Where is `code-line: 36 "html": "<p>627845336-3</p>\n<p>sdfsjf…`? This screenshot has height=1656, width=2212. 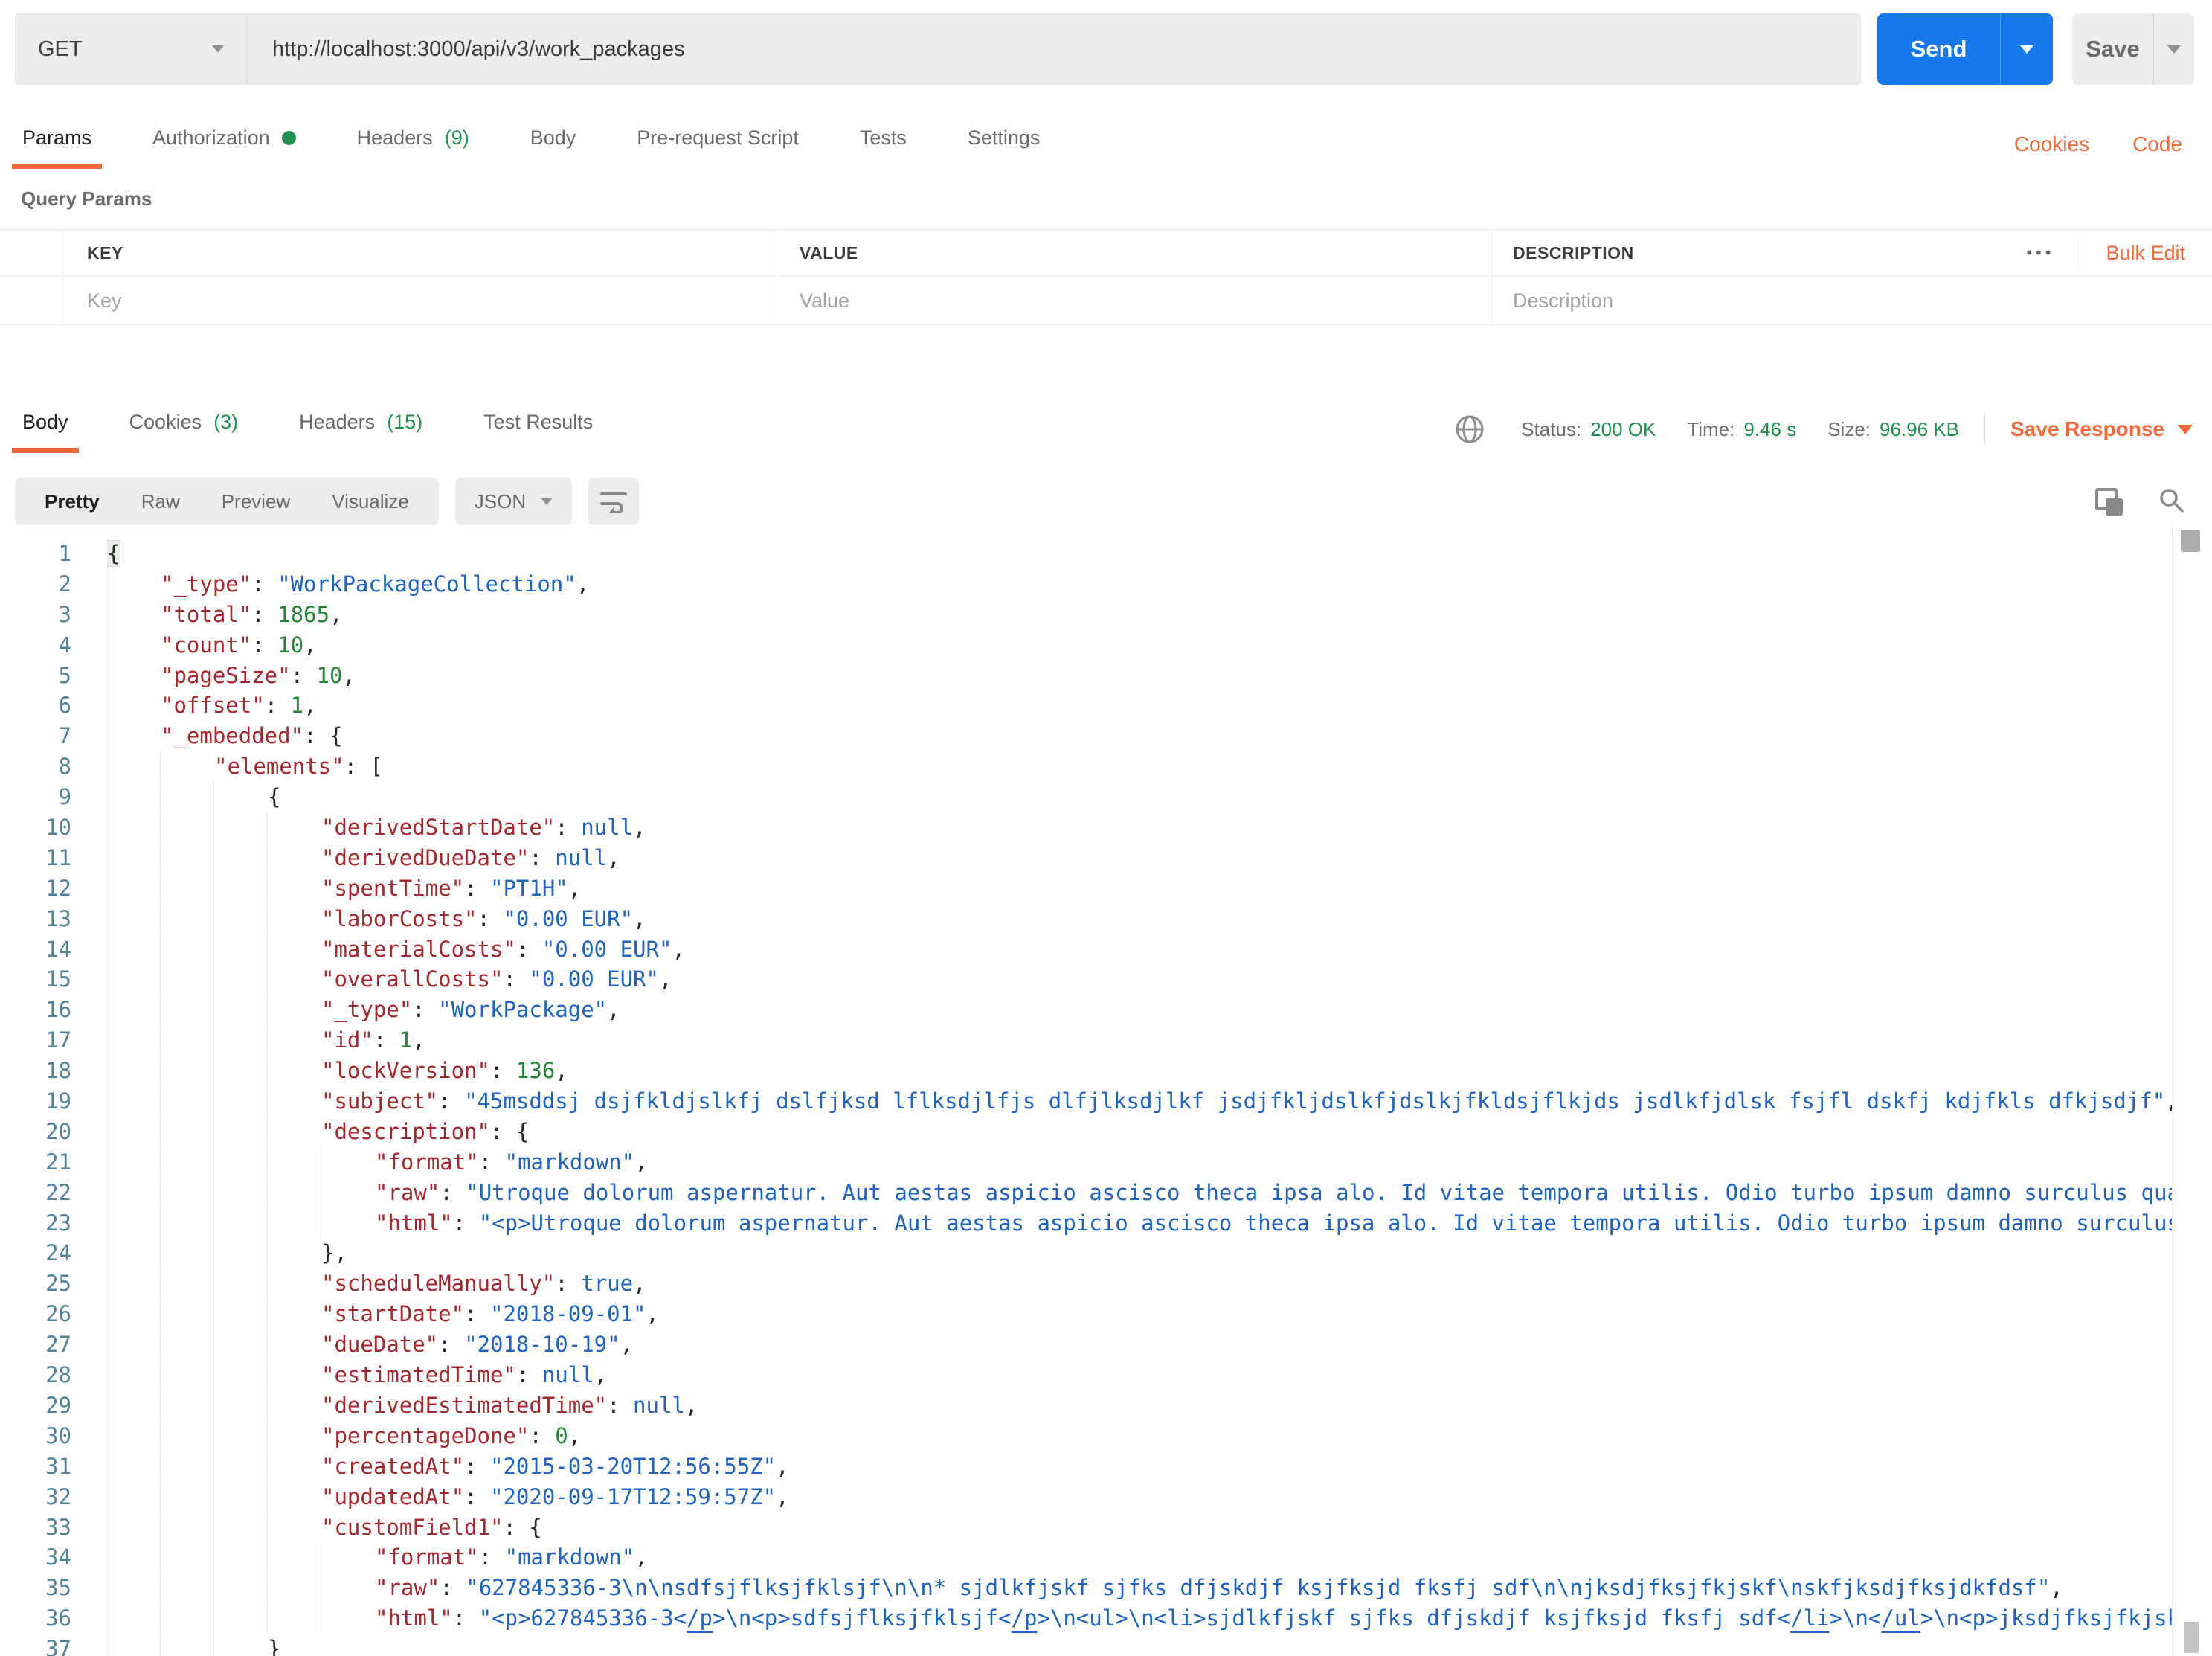
code-line: 36 "html": "<p>627845336-3</p>\n<p>sdfsjf… is located at coordinates (1086, 1618).